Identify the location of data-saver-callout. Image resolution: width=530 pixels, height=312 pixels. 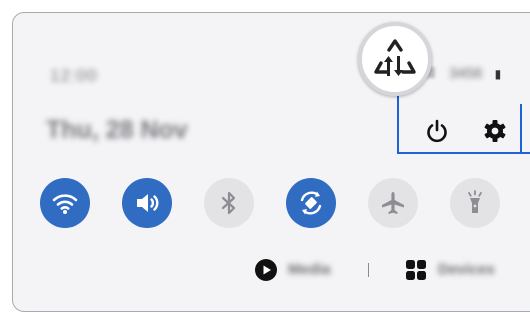
(395, 59).